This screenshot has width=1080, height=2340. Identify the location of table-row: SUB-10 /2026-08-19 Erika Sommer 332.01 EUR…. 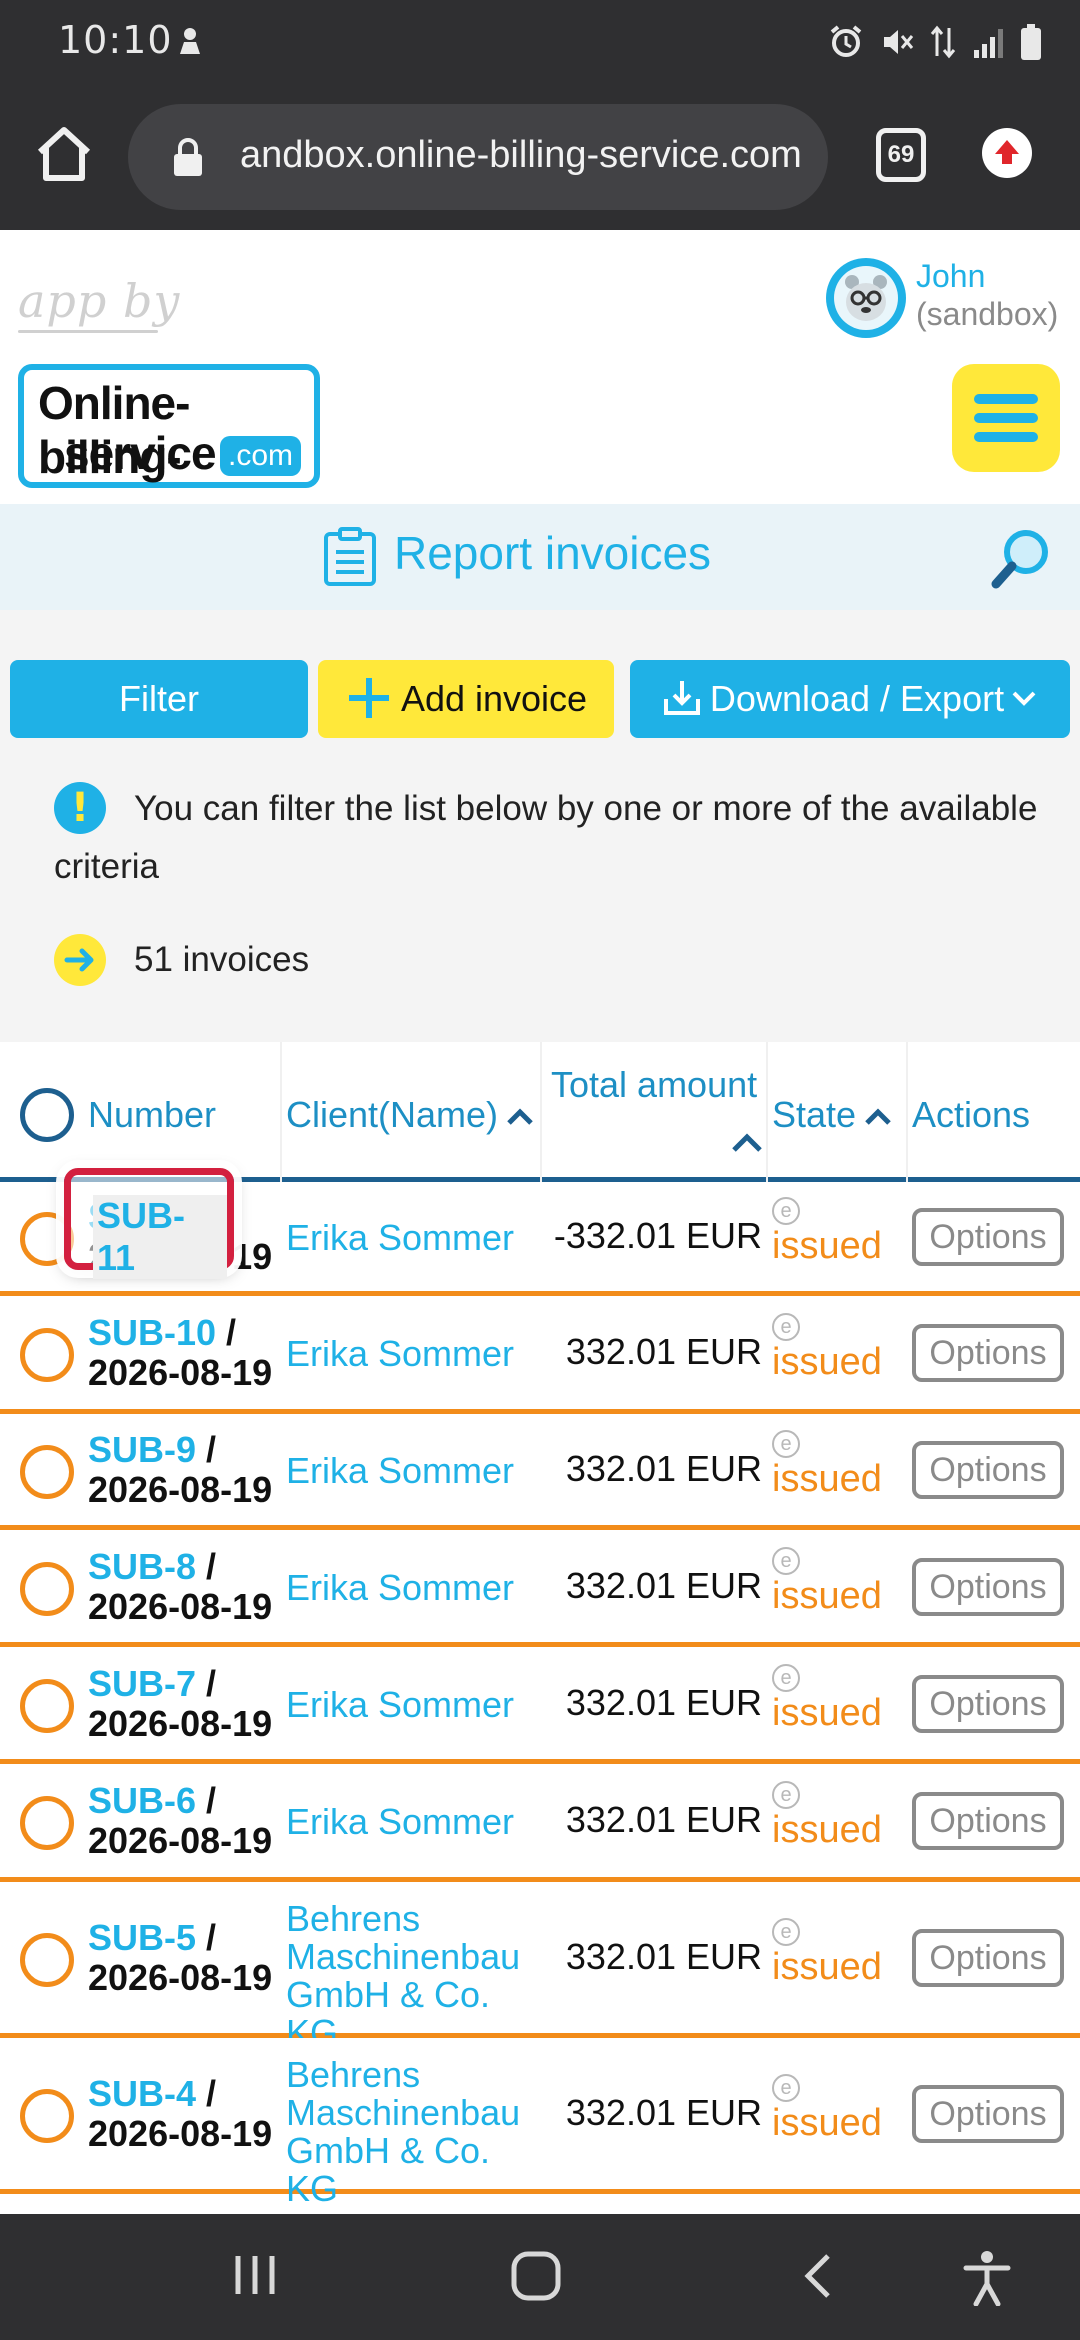
(540, 1355).